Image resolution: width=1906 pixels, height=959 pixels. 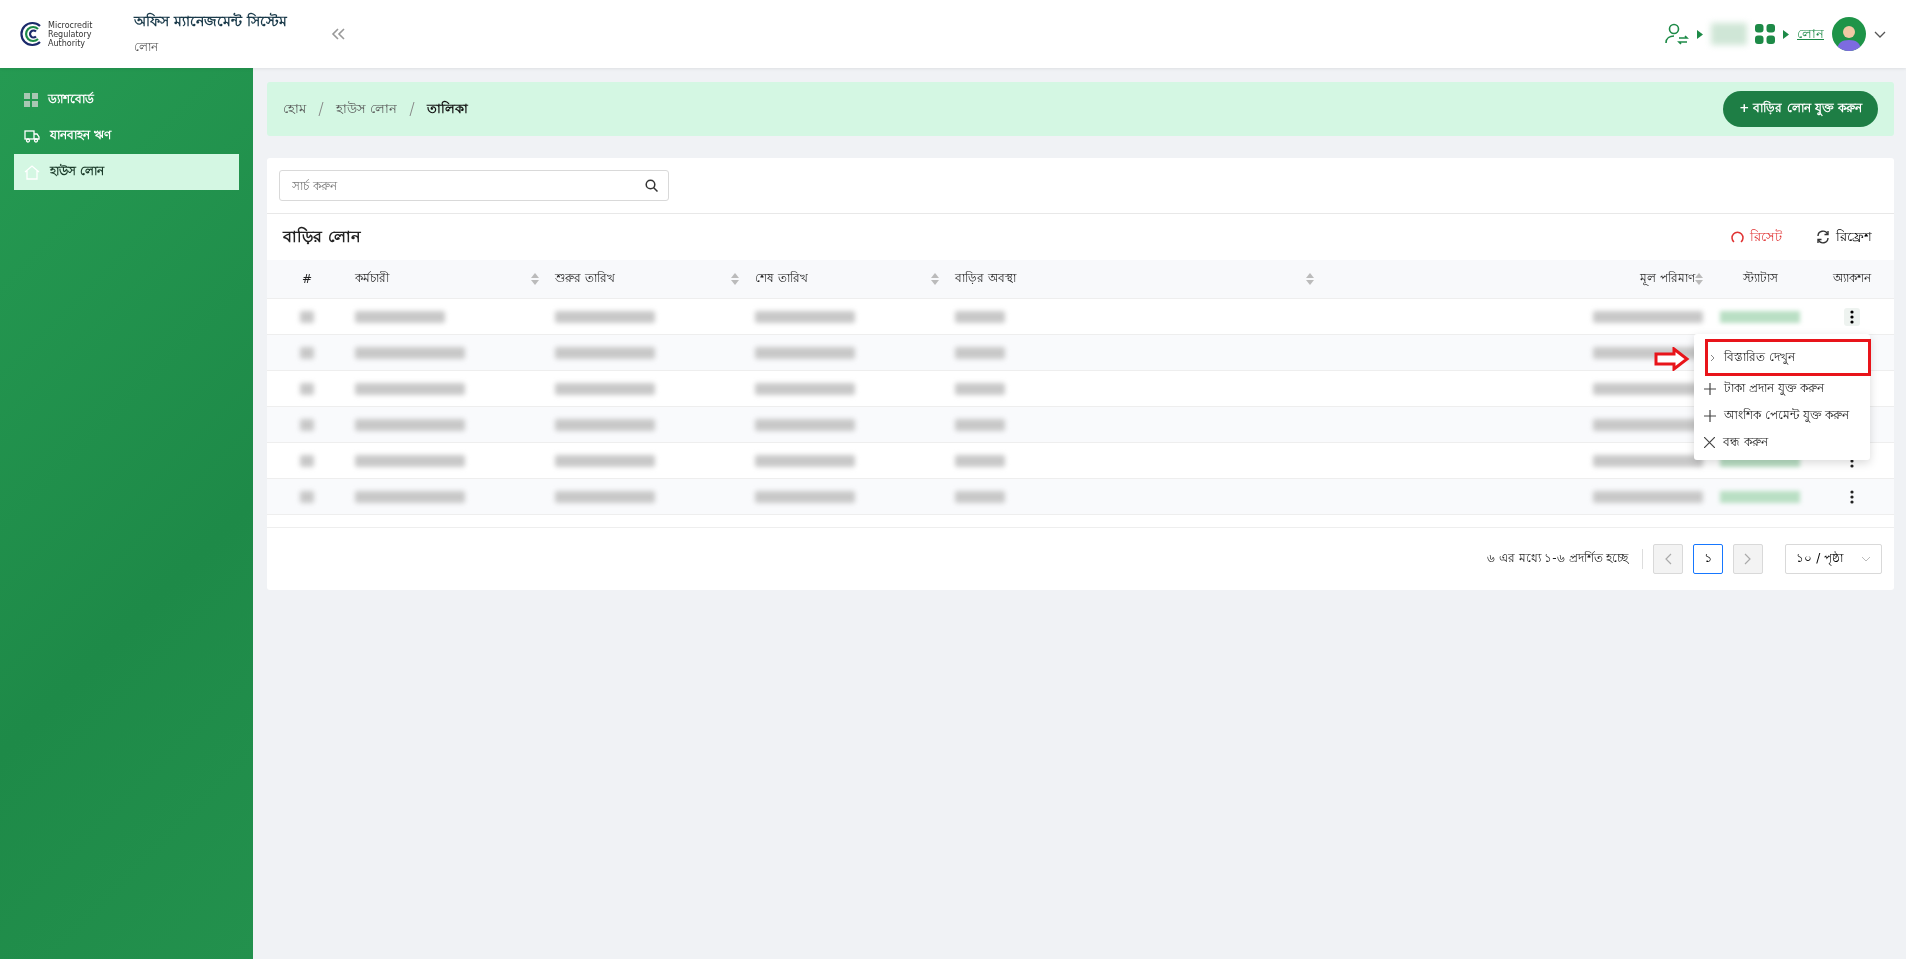 I want to click on pagination-summary: ৬ এর মধ্যে ১-৬ প্রদর্শিত হচ্ছে, so click(x=1565, y=559).